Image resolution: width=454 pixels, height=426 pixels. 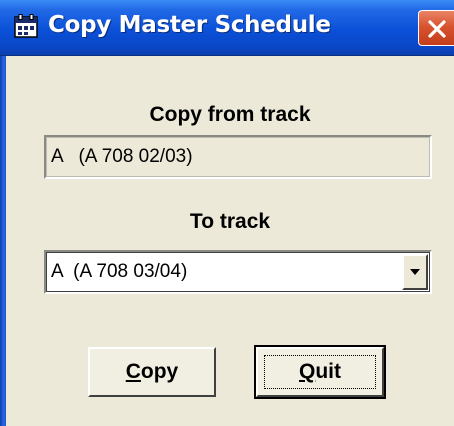 I want to click on copy-from-track-field: A (A 708 02/03), so click(x=238, y=157).